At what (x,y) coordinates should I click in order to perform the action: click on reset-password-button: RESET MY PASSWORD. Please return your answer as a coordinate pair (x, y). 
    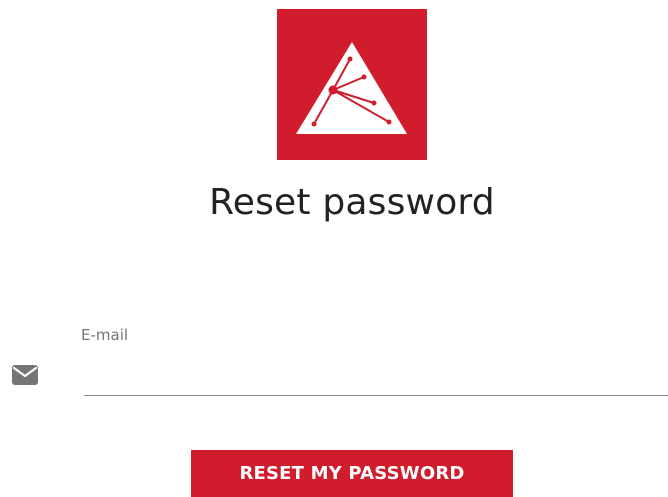
    Looking at the image, I should click on (352, 473).